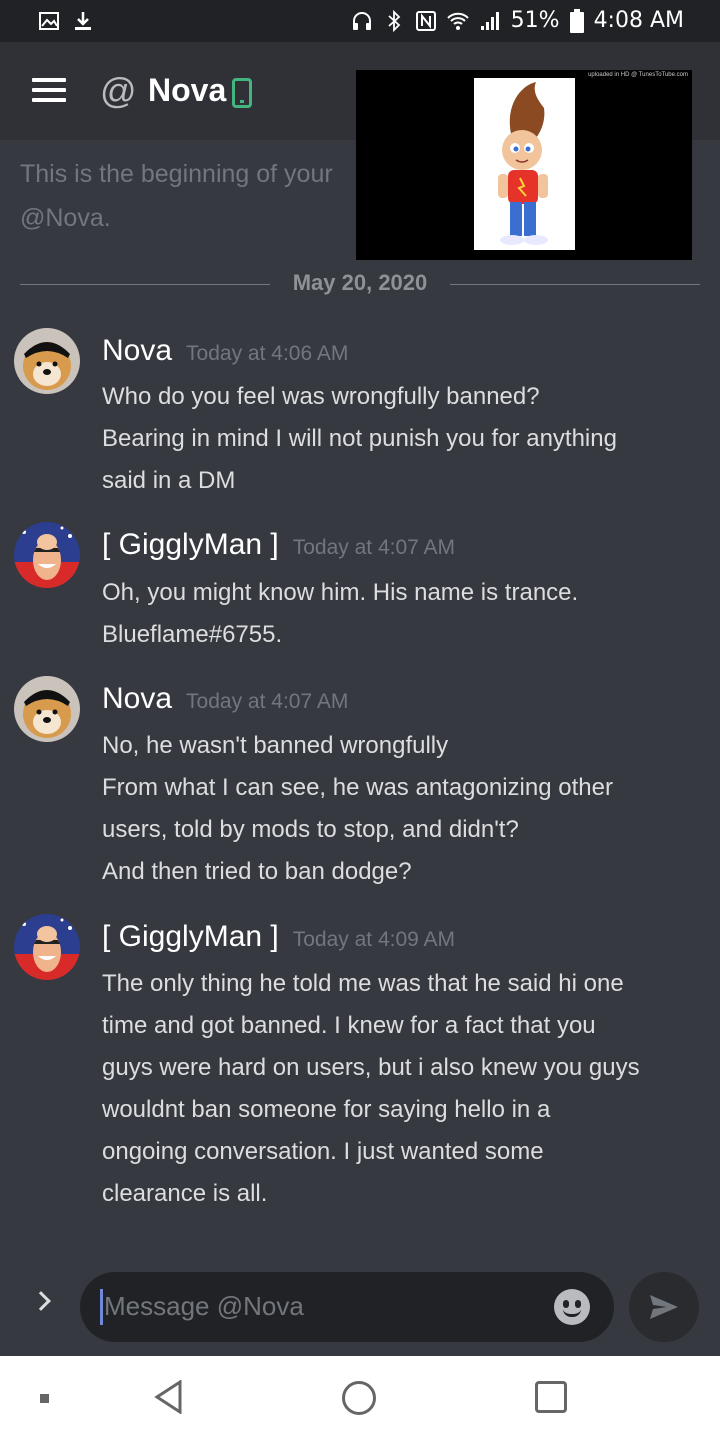  I want to click on message-composer, so click(360, 1308).